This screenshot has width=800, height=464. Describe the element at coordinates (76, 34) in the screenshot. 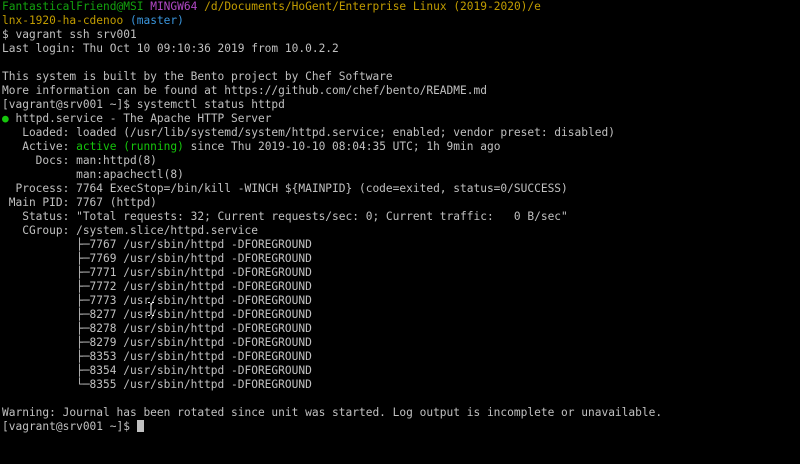

I see `command-text: vagrant ssh srv001` at that location.